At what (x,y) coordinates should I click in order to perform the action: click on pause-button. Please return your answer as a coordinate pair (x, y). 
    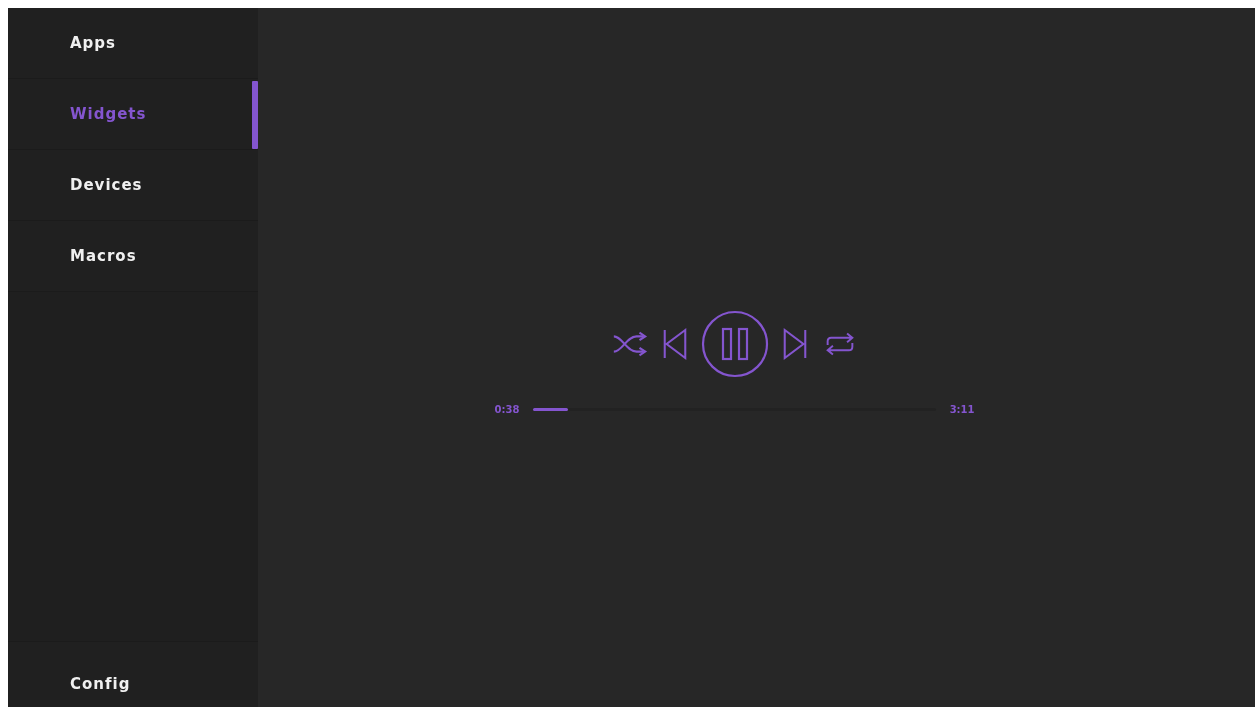
    Looking at the image, I should click on (734, 344).